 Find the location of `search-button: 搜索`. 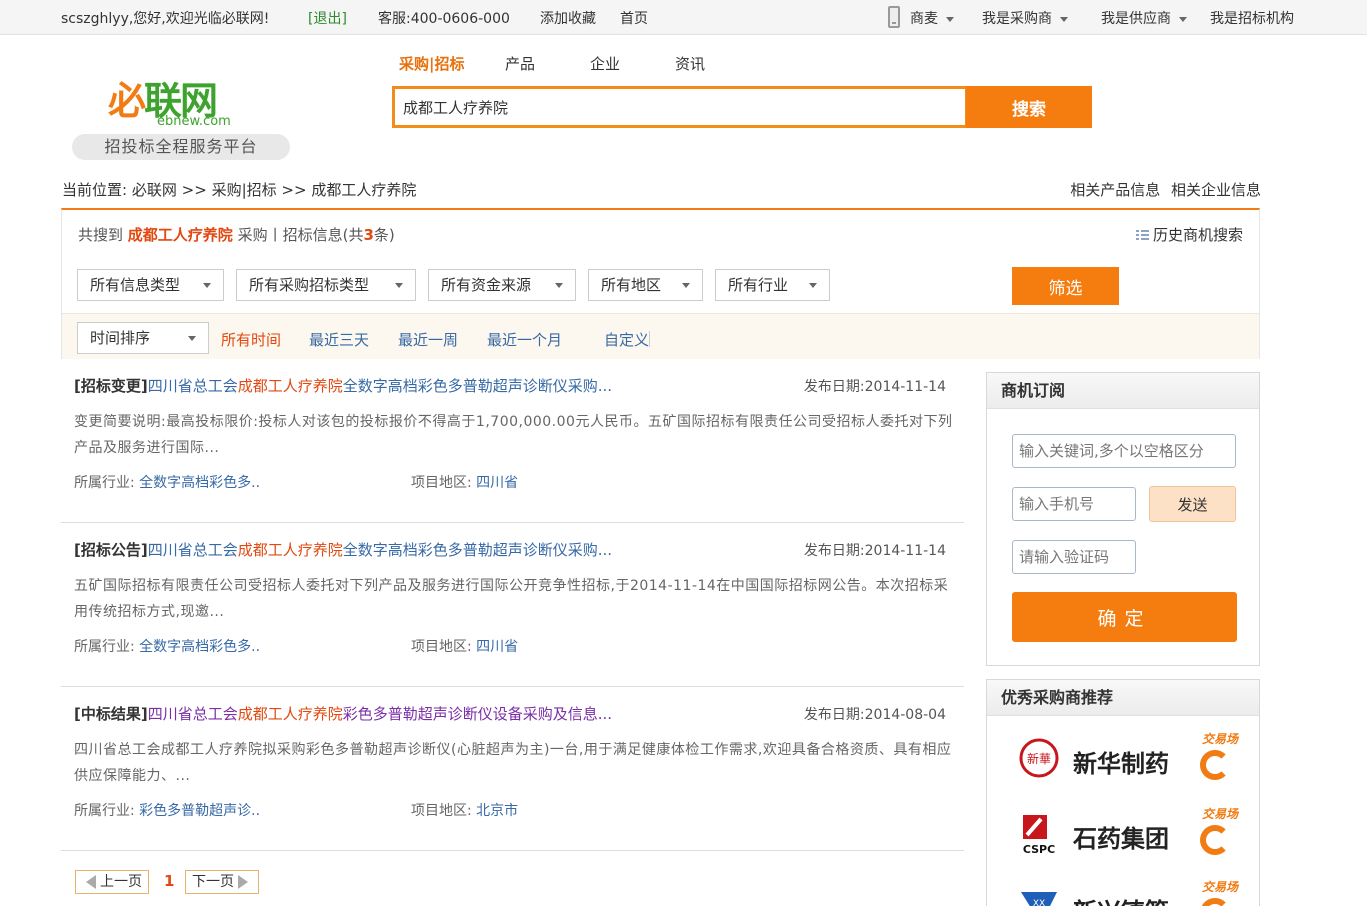

search-button: 搜索 is located at coordinates (1029, 107).